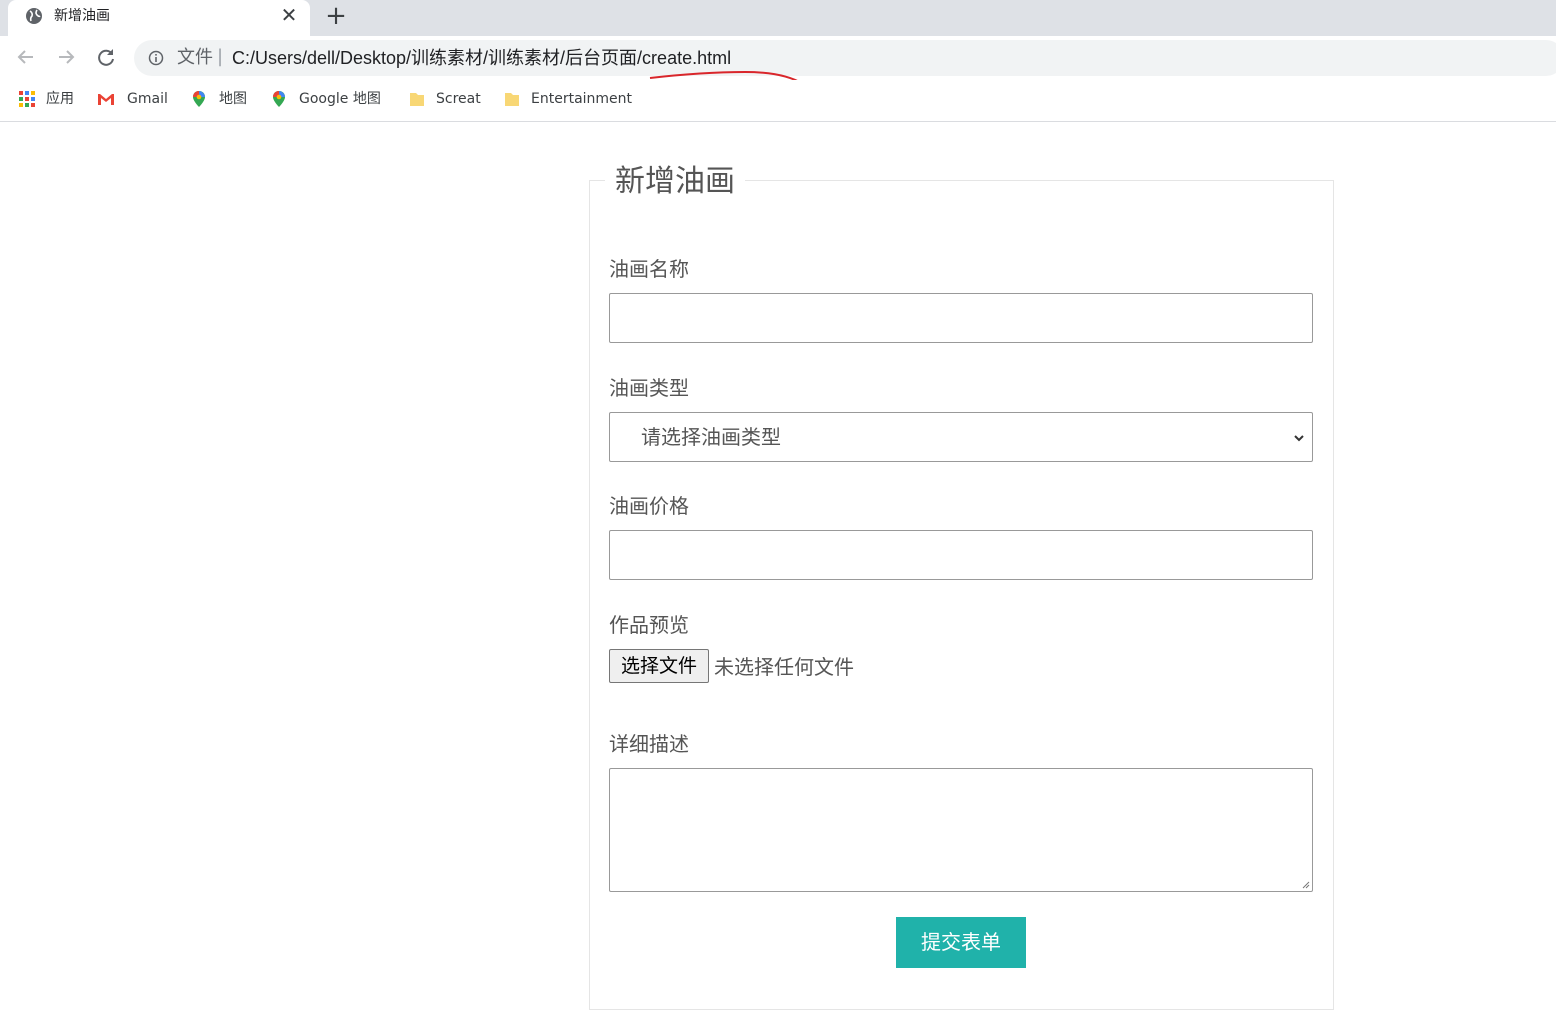  What do you see at coordinates (340, 99) in the screenshot?
I see `bookmark-label: Google 地图` at bounding box center [340, 99].